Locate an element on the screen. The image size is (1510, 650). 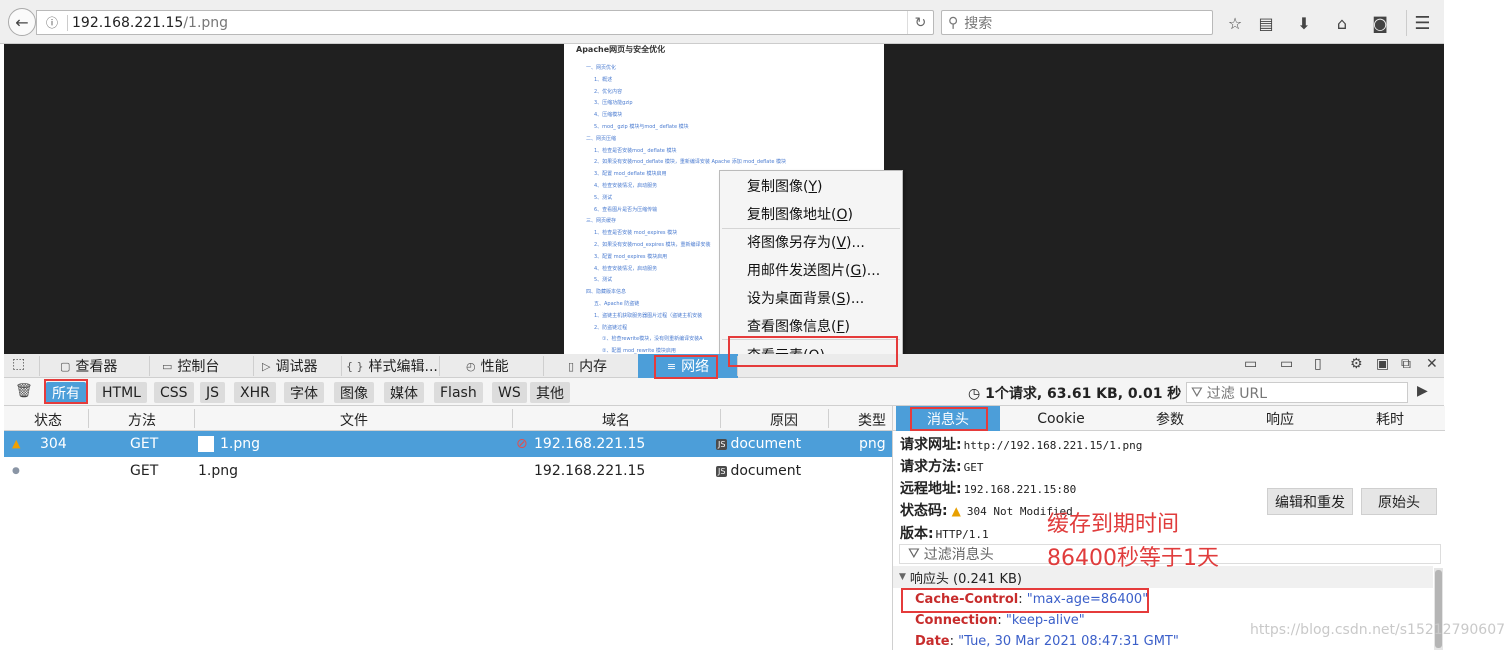
filter-字体: 字体 is located at coordinates (304, 392).